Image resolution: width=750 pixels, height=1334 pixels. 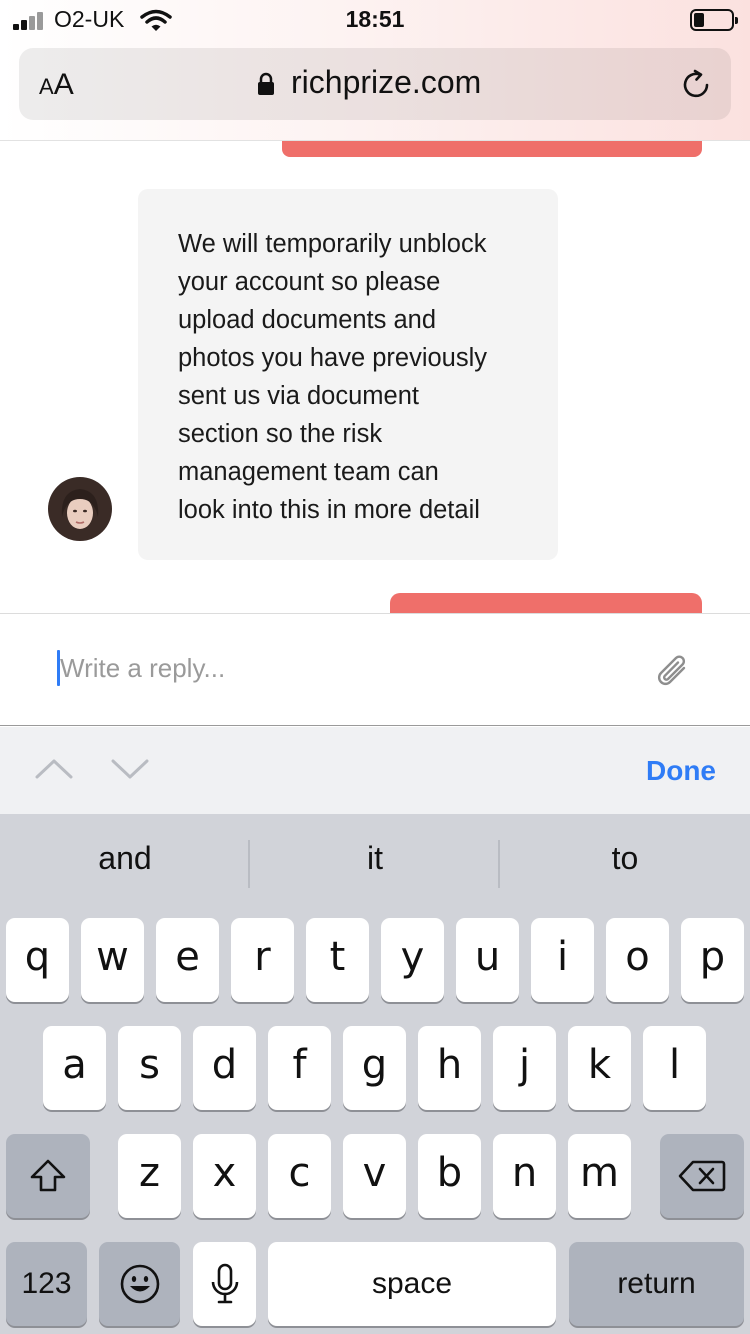 What do you see at coordinates (112, 960) in the screenshot?
I see `key-w: w` at bounding box center [112, 960].